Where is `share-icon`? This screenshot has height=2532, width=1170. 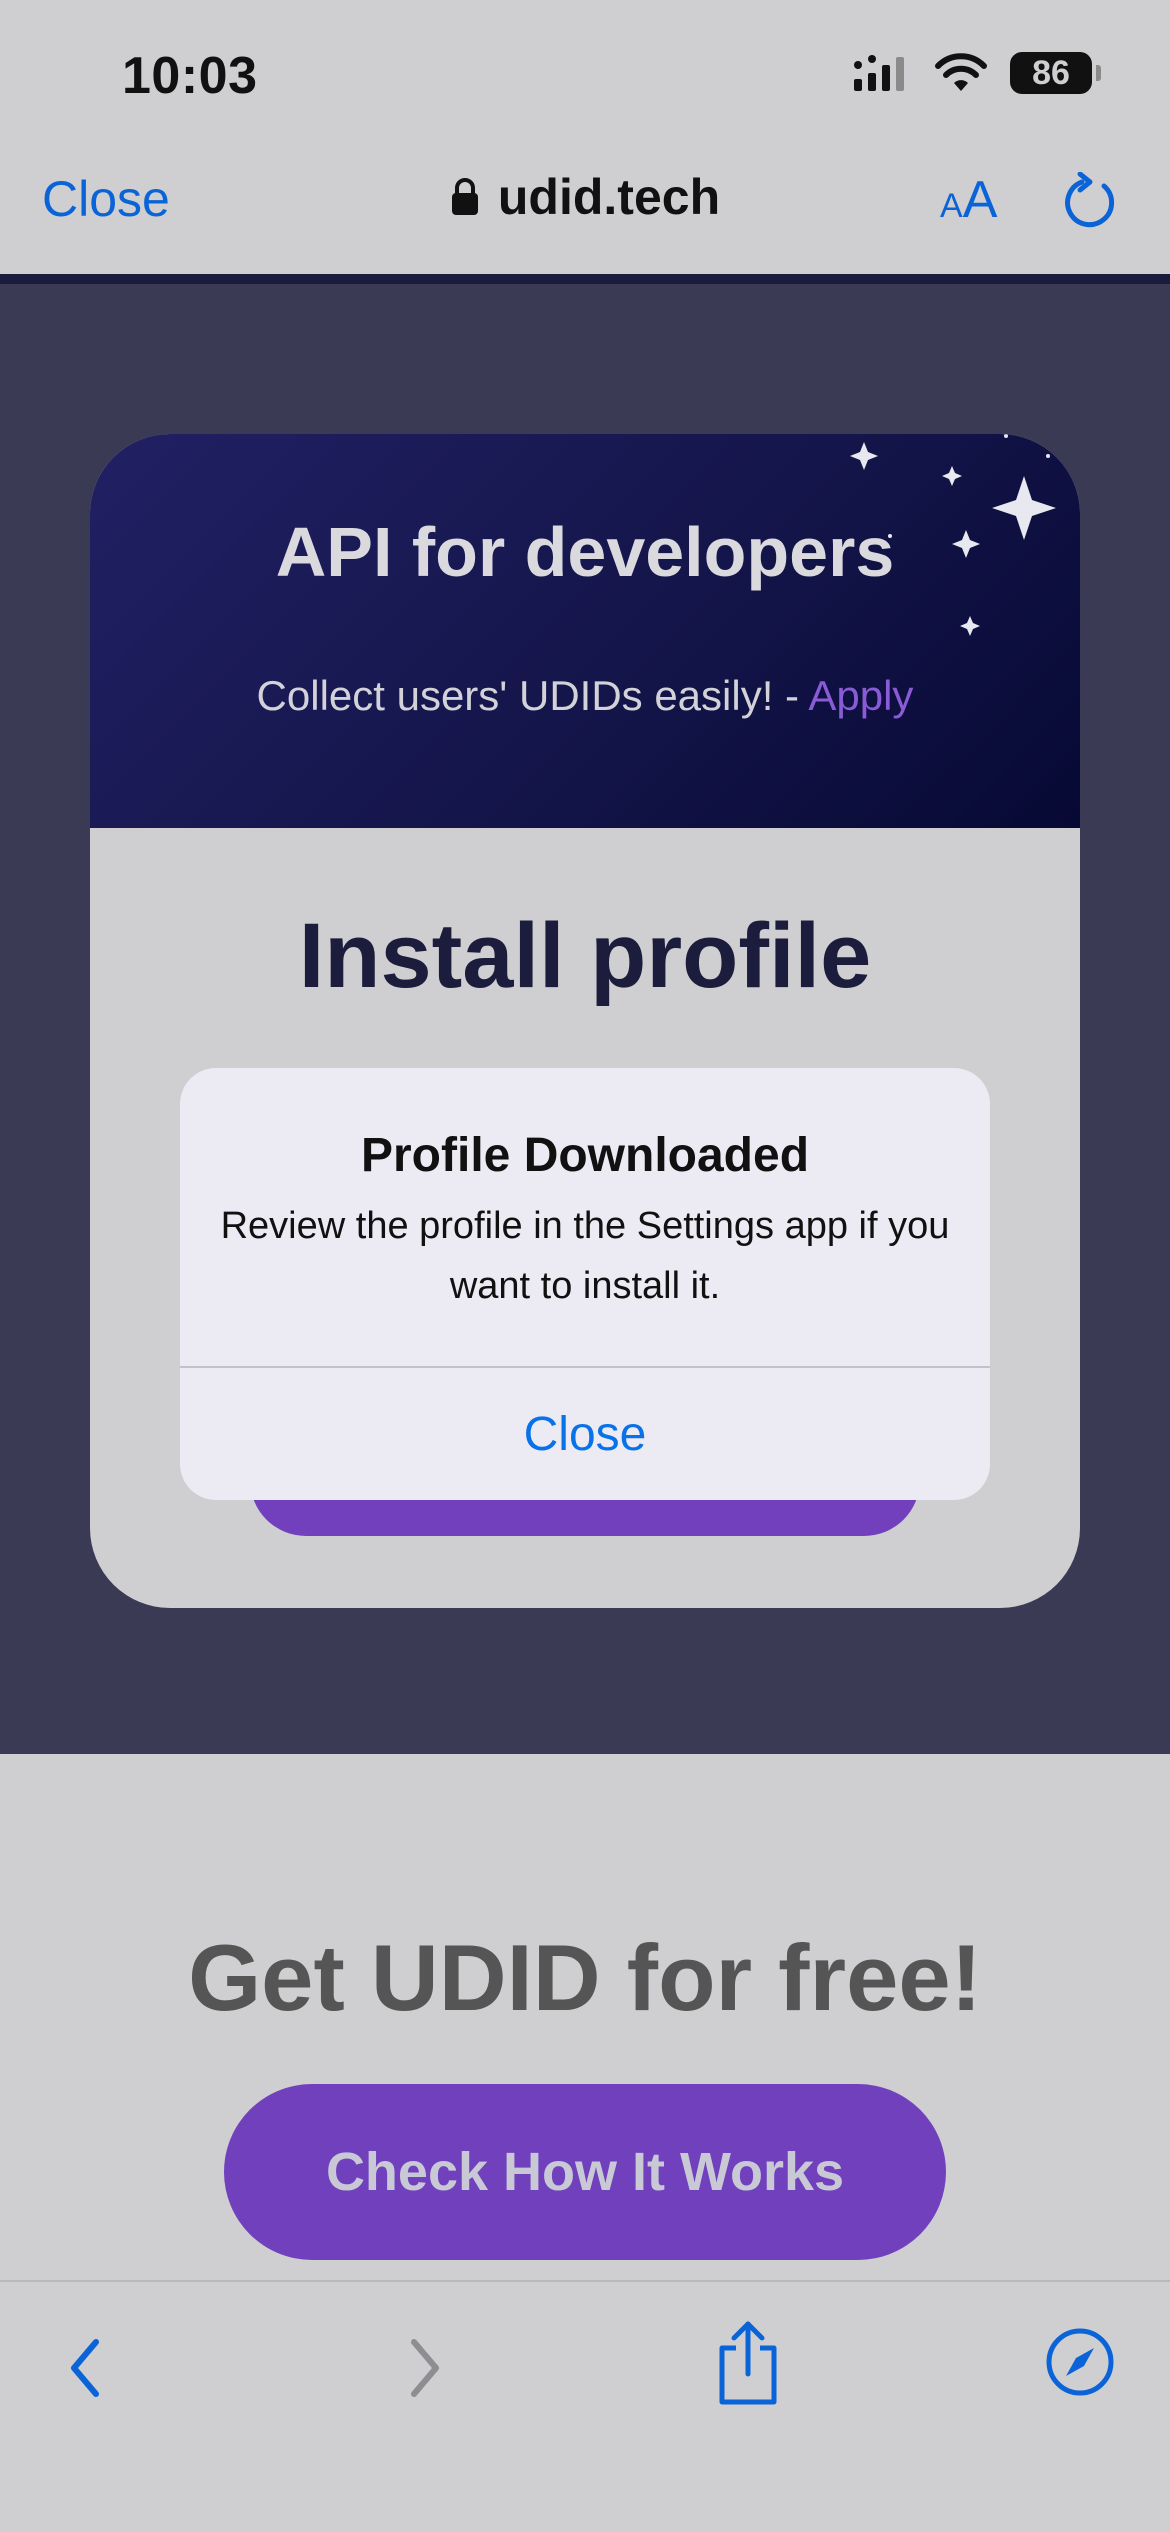
share-icon is located at coordinates (748, 2363).